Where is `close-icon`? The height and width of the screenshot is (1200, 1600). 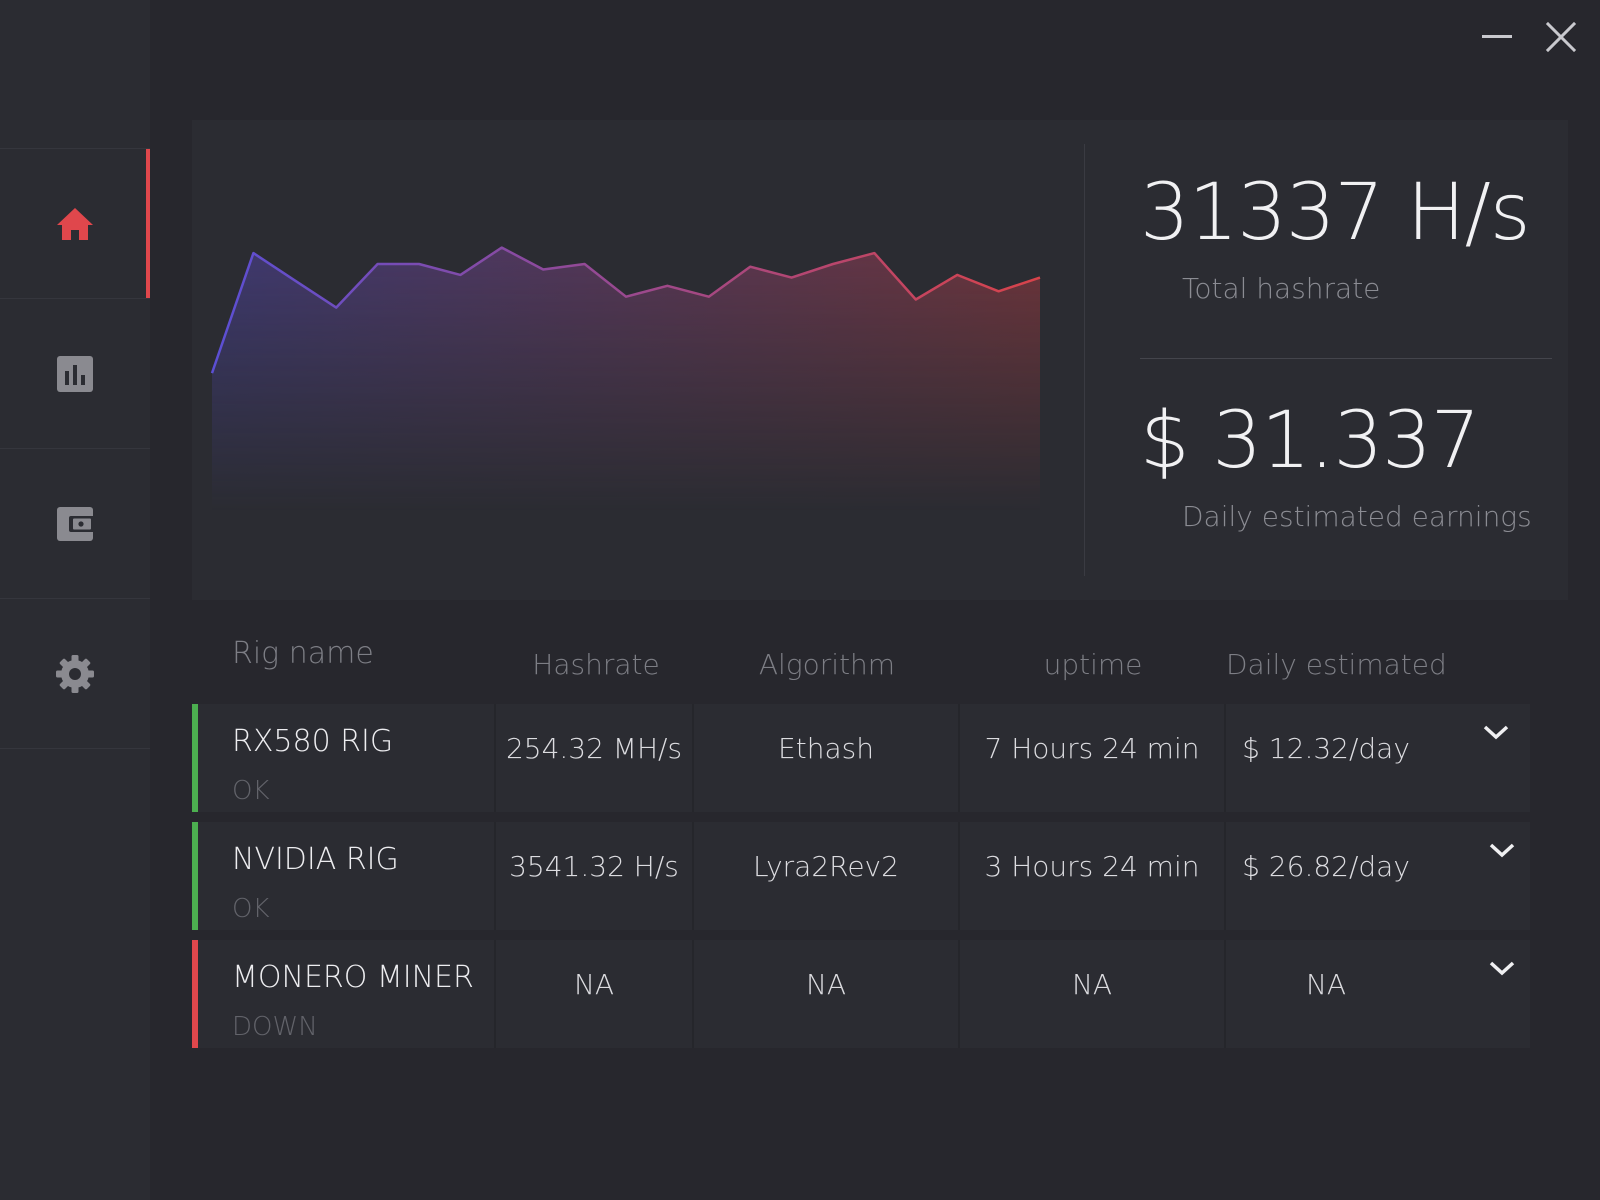 close-icon is located at coordinates (1561, 37).